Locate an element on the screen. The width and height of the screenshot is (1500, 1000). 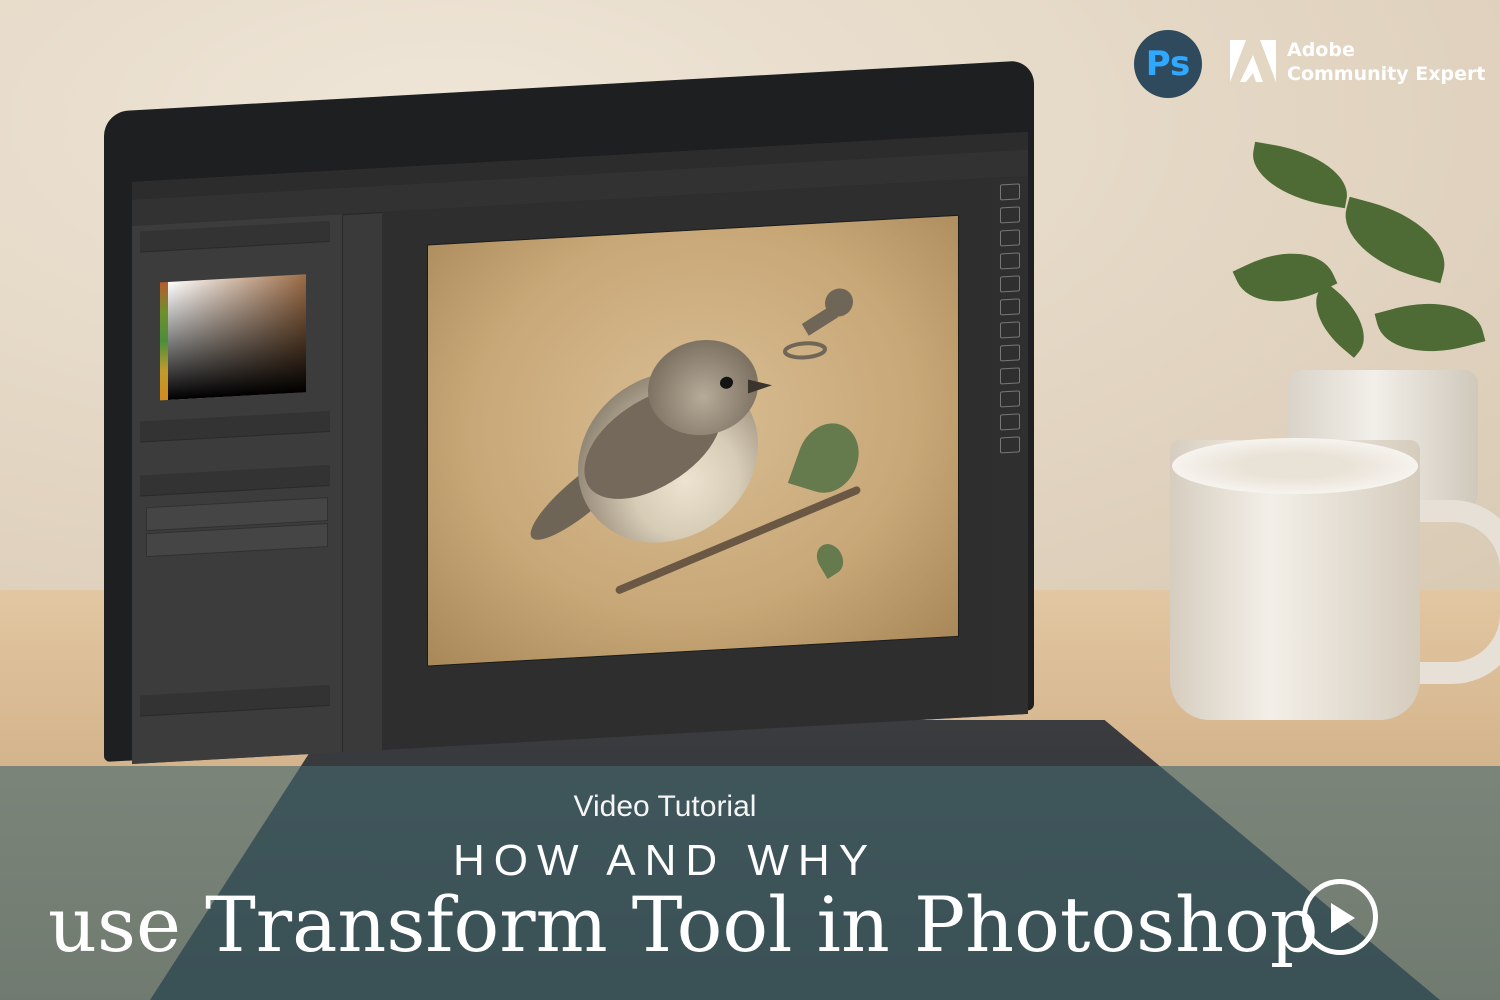
community-expert-badge: Adobe Community Expert is located at coordinates (1386, 62).